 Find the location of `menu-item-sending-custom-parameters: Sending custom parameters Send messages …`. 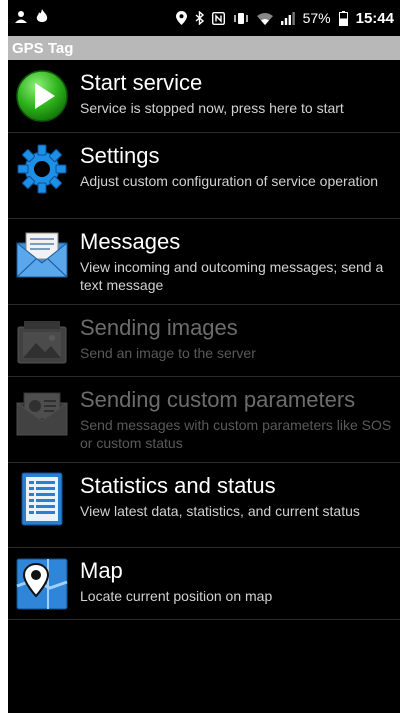

menu-item-sending-custom-parameters: Sending custom parameters Send messages … is located at coordinates (204, 420).